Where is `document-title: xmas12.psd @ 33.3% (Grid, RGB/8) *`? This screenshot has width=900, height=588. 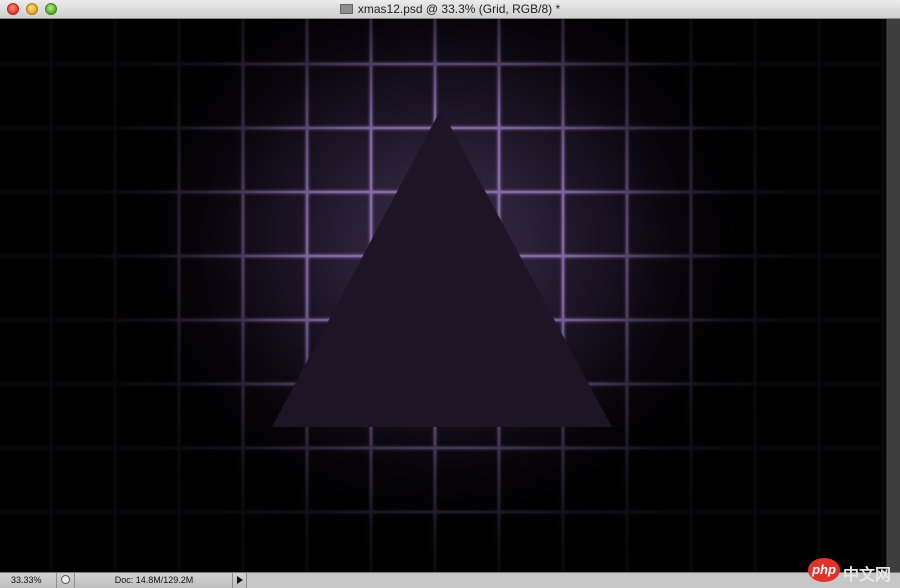
document-title: xmas12.psd @ 33.3% (Grid, RGB/8) * is located at coordinates (450, 9).